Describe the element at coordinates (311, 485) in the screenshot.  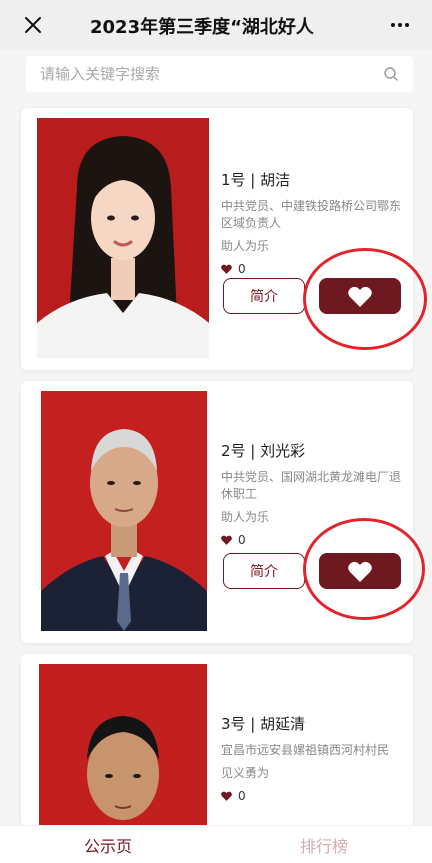
I see `candidate-description: 中共党员、国网湖北黄龙滩电厂退休职工` at that location.